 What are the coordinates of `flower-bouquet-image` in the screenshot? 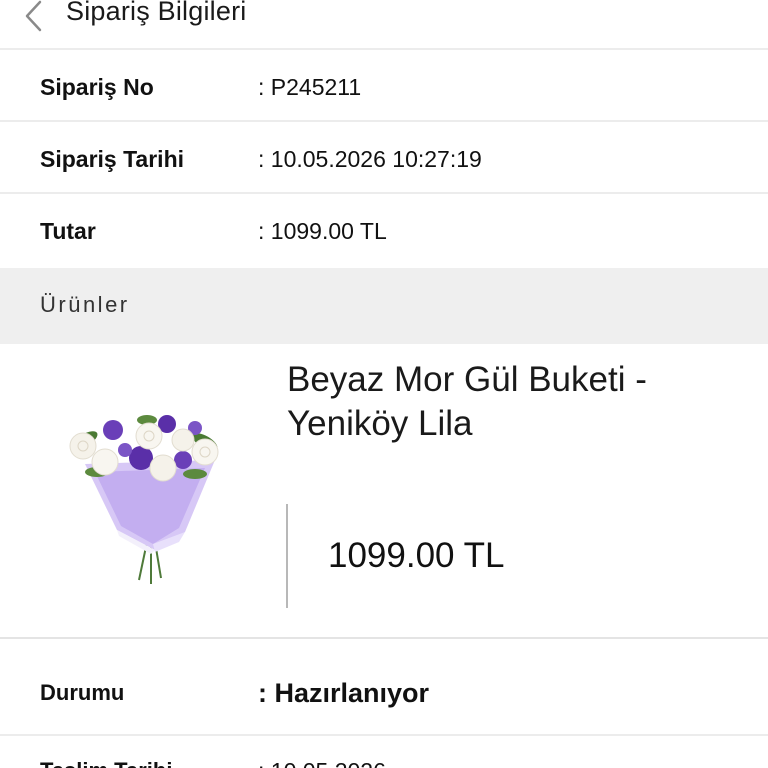 It's located at (144, 499).